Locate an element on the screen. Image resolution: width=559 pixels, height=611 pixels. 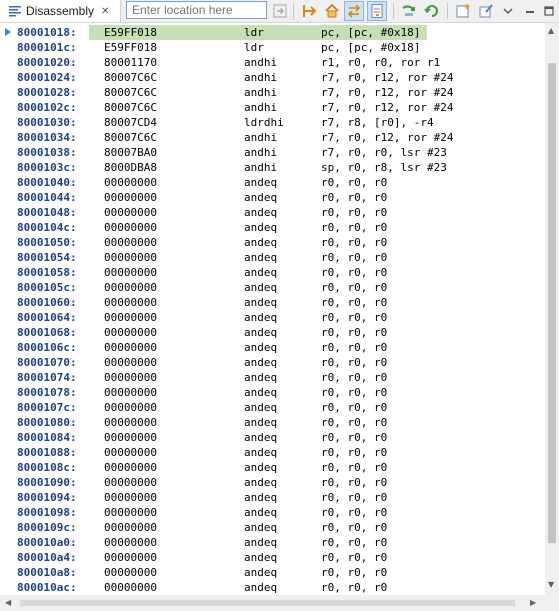
go-to-location-button is located at coordinates (280, 11).